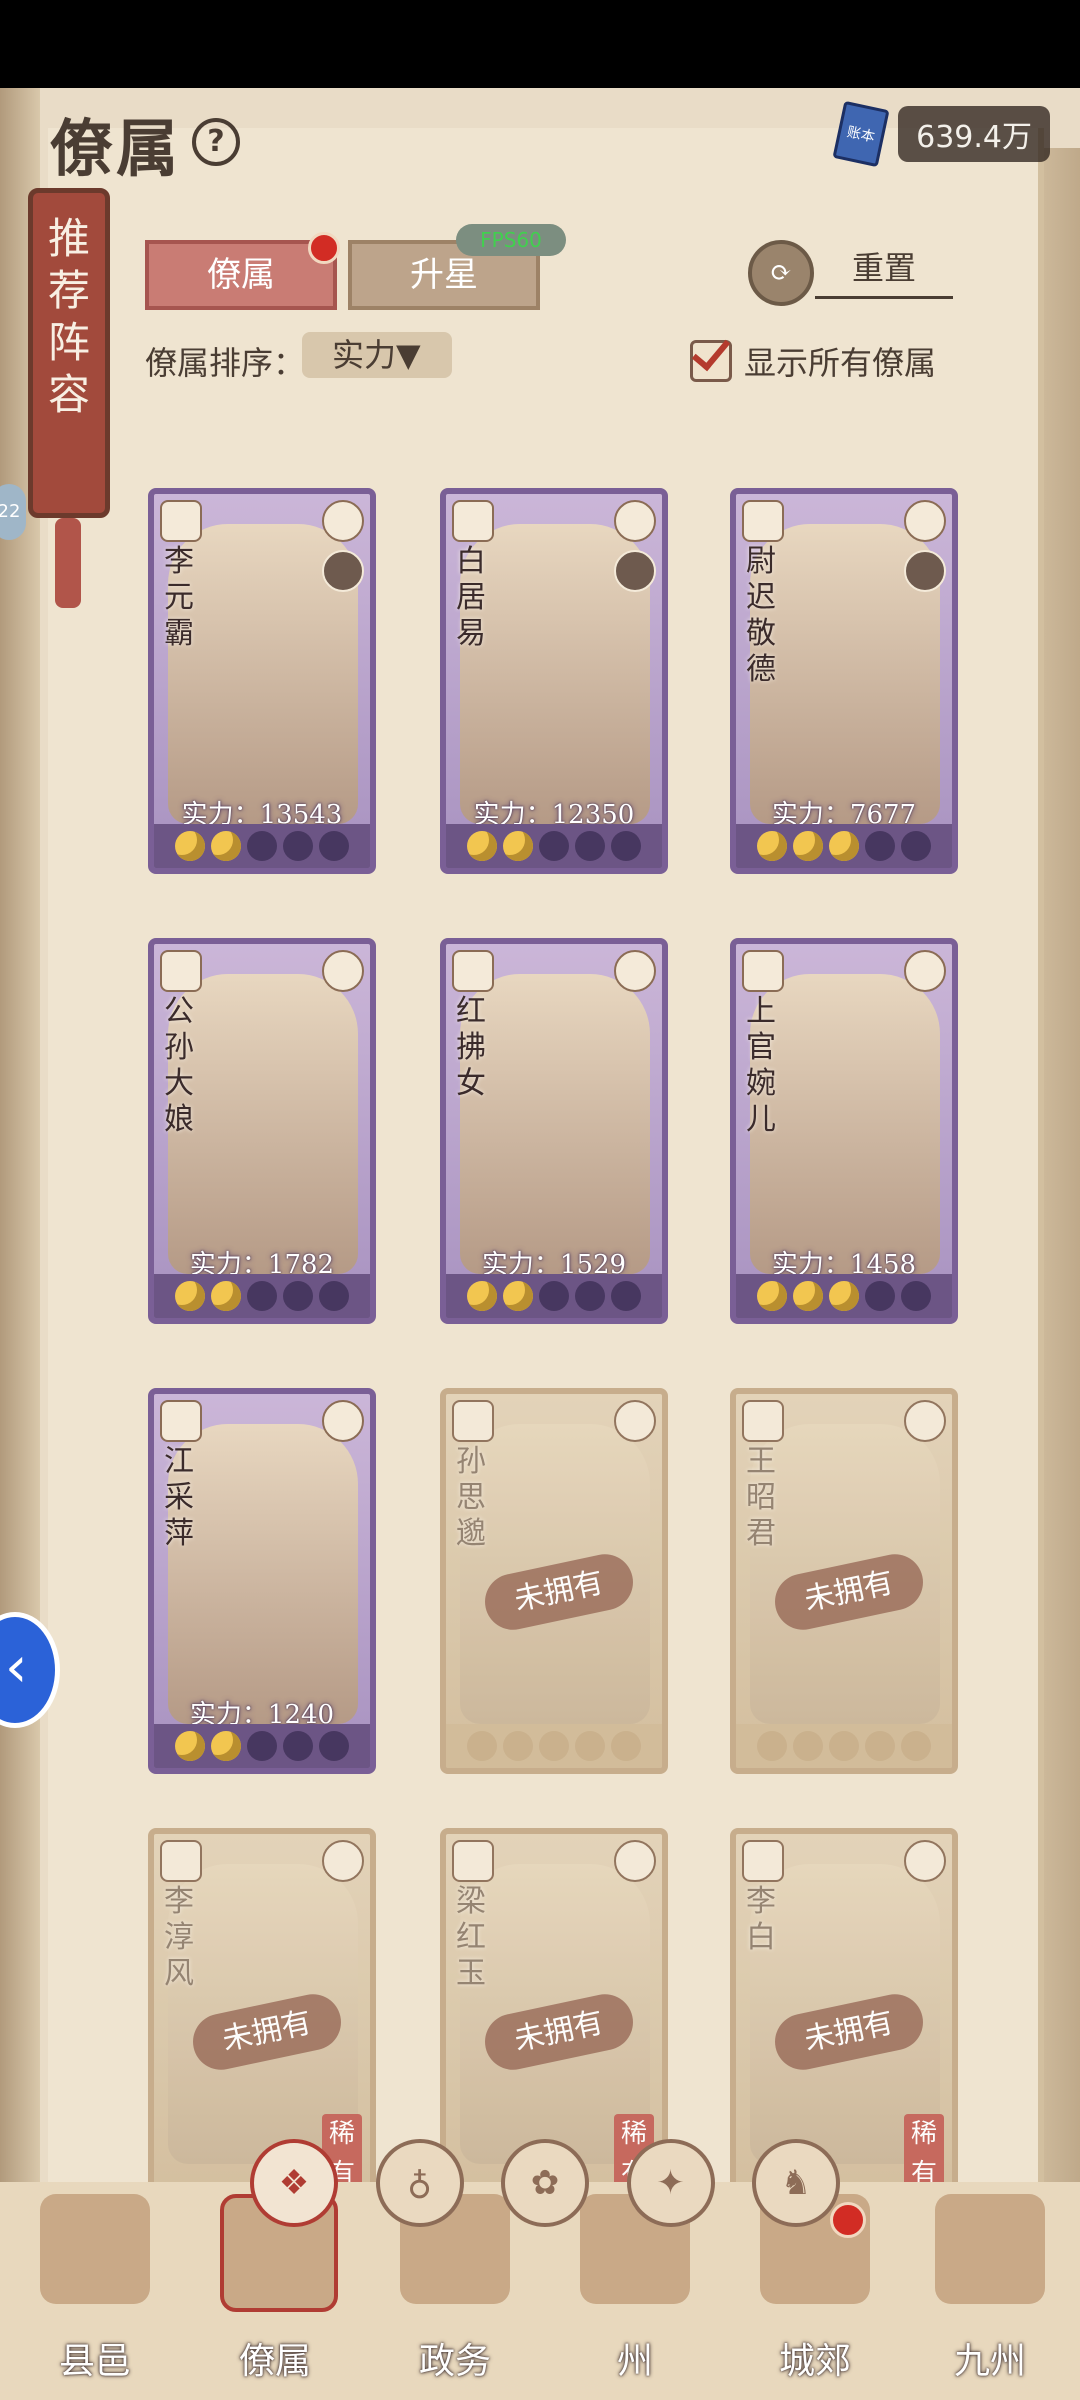  Describe the element at coordinates (796, 2183) in the screenshot. I see `beast-icon: ♞` at that location.